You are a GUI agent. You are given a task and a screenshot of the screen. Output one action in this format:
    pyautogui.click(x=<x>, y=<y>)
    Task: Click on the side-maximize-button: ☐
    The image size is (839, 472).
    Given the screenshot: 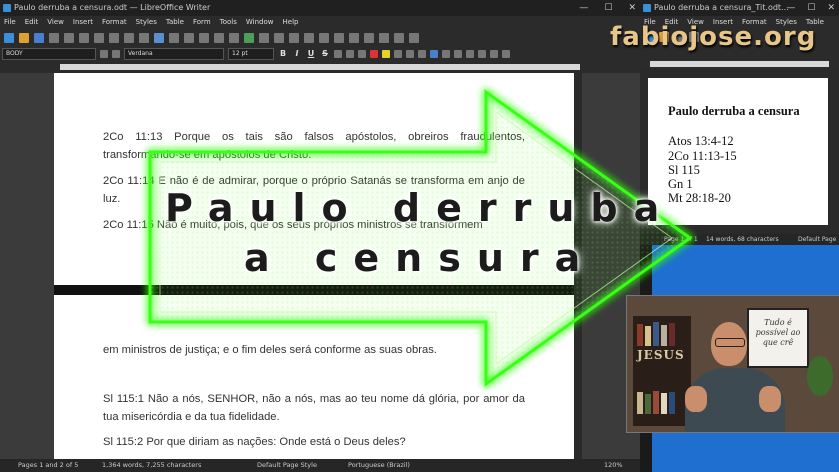 What is the action you would take?
    pyautogui.click(x=811, y=8)
    